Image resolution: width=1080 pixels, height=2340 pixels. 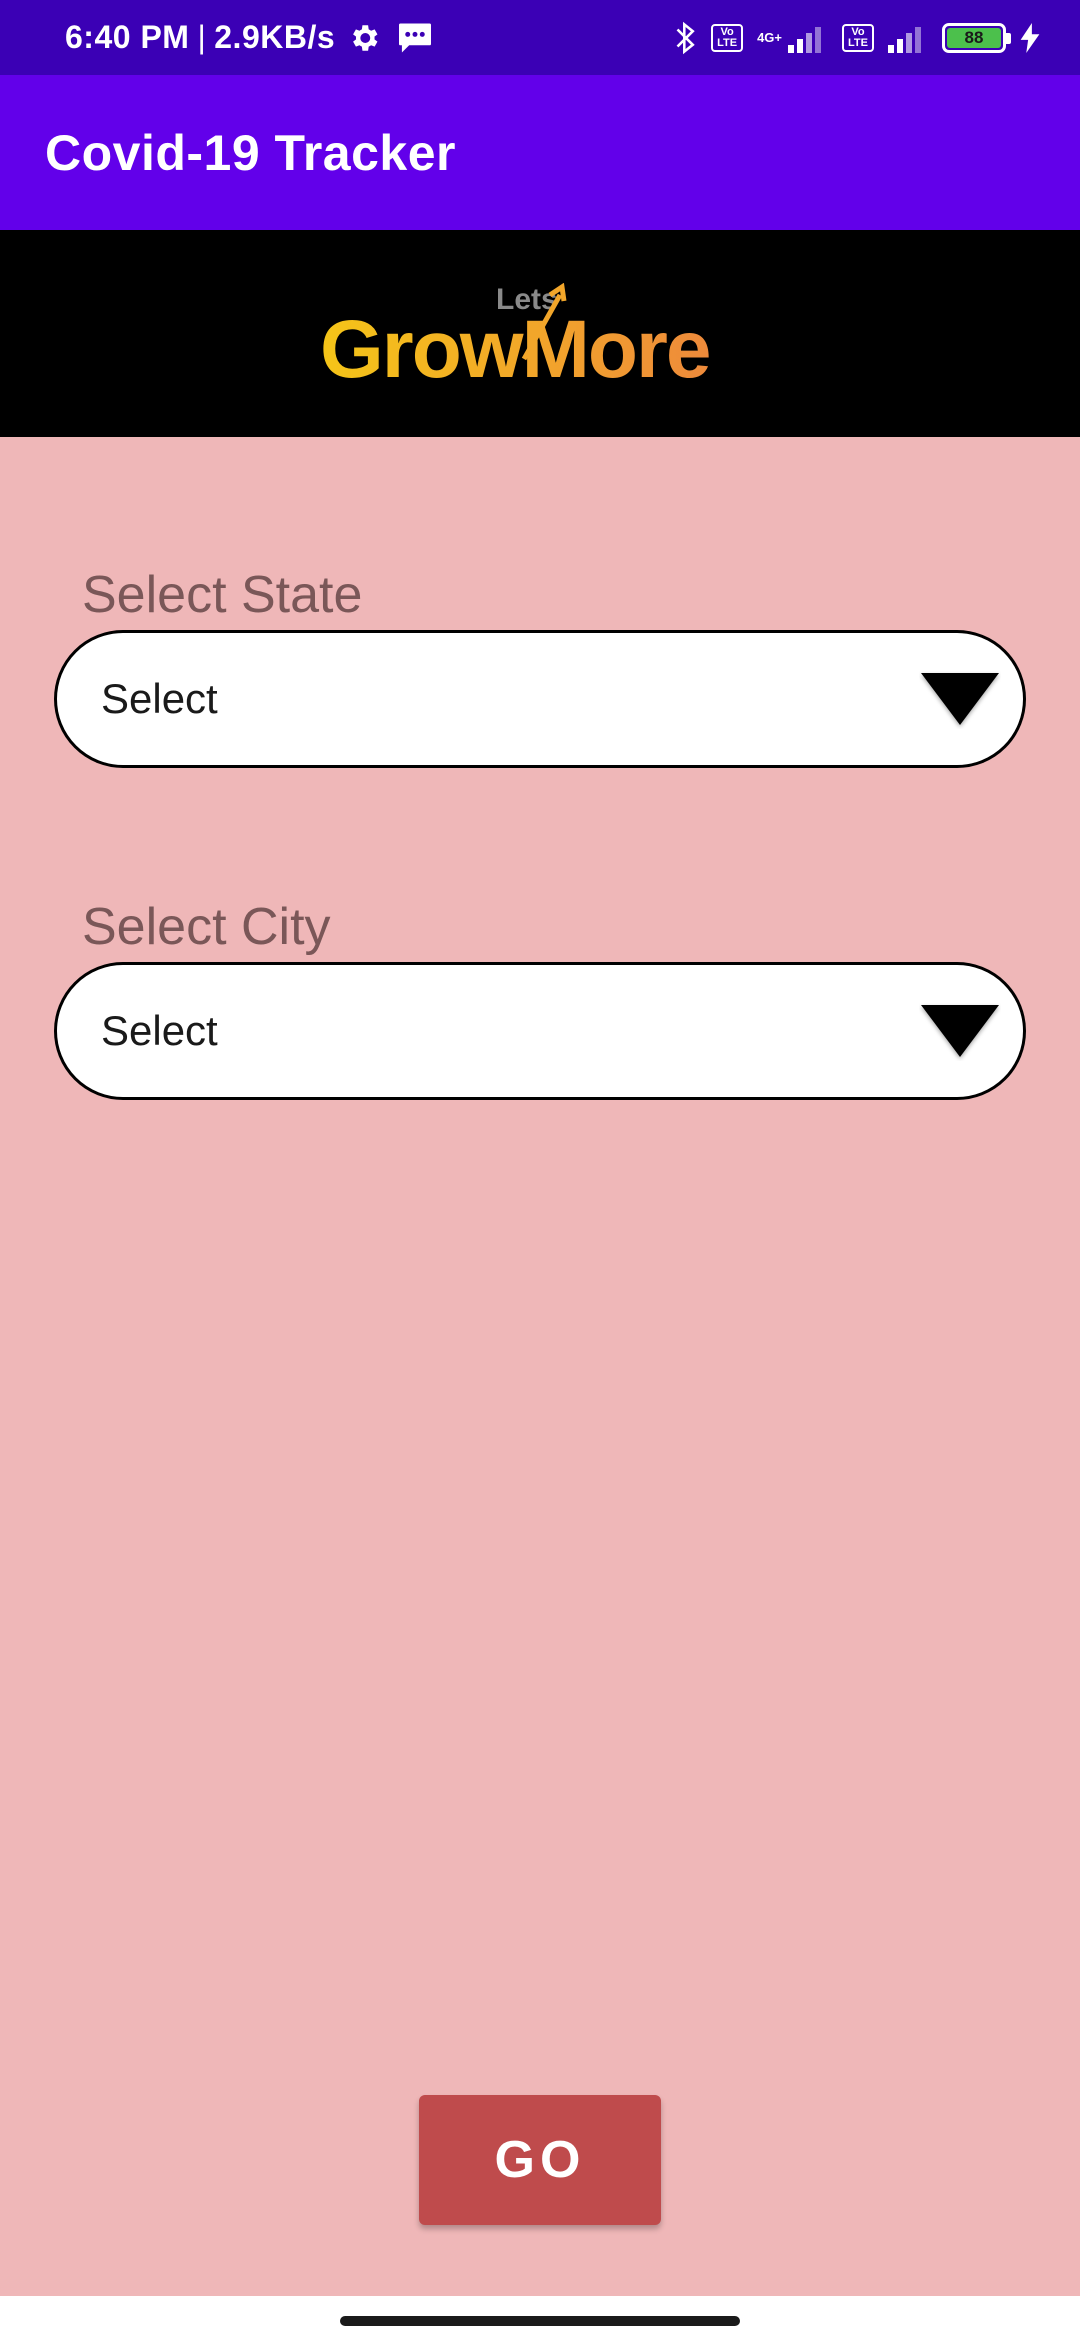 I want to click on city-dropdown-value: Select, so click(x=159, y=1030).